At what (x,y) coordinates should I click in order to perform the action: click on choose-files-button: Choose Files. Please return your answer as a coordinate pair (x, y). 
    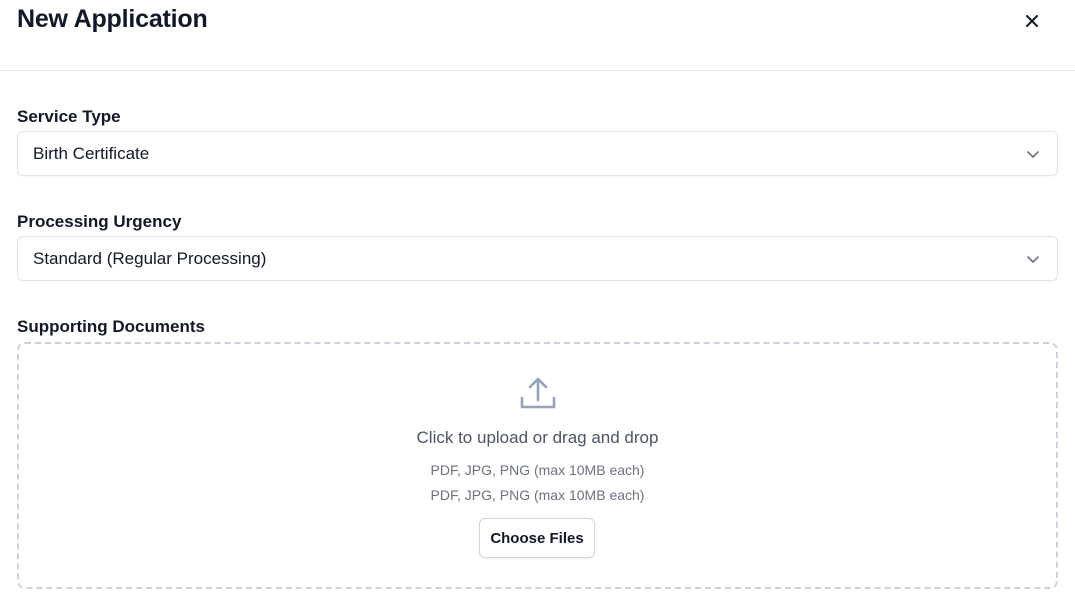
    Looking at the image, I should click on (537, 538).